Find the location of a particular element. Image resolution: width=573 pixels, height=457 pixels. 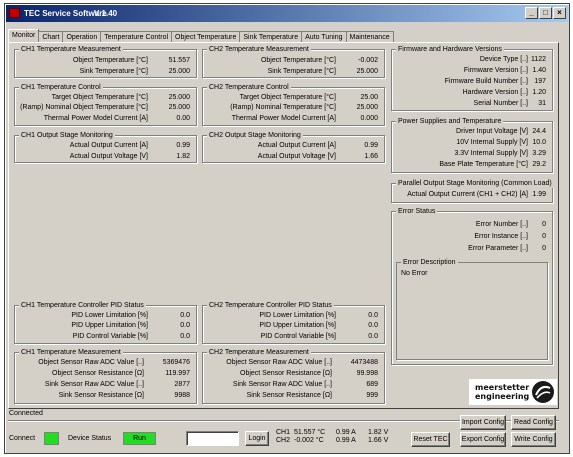

row-value: 1.40 is located at coordinates (539, 70).